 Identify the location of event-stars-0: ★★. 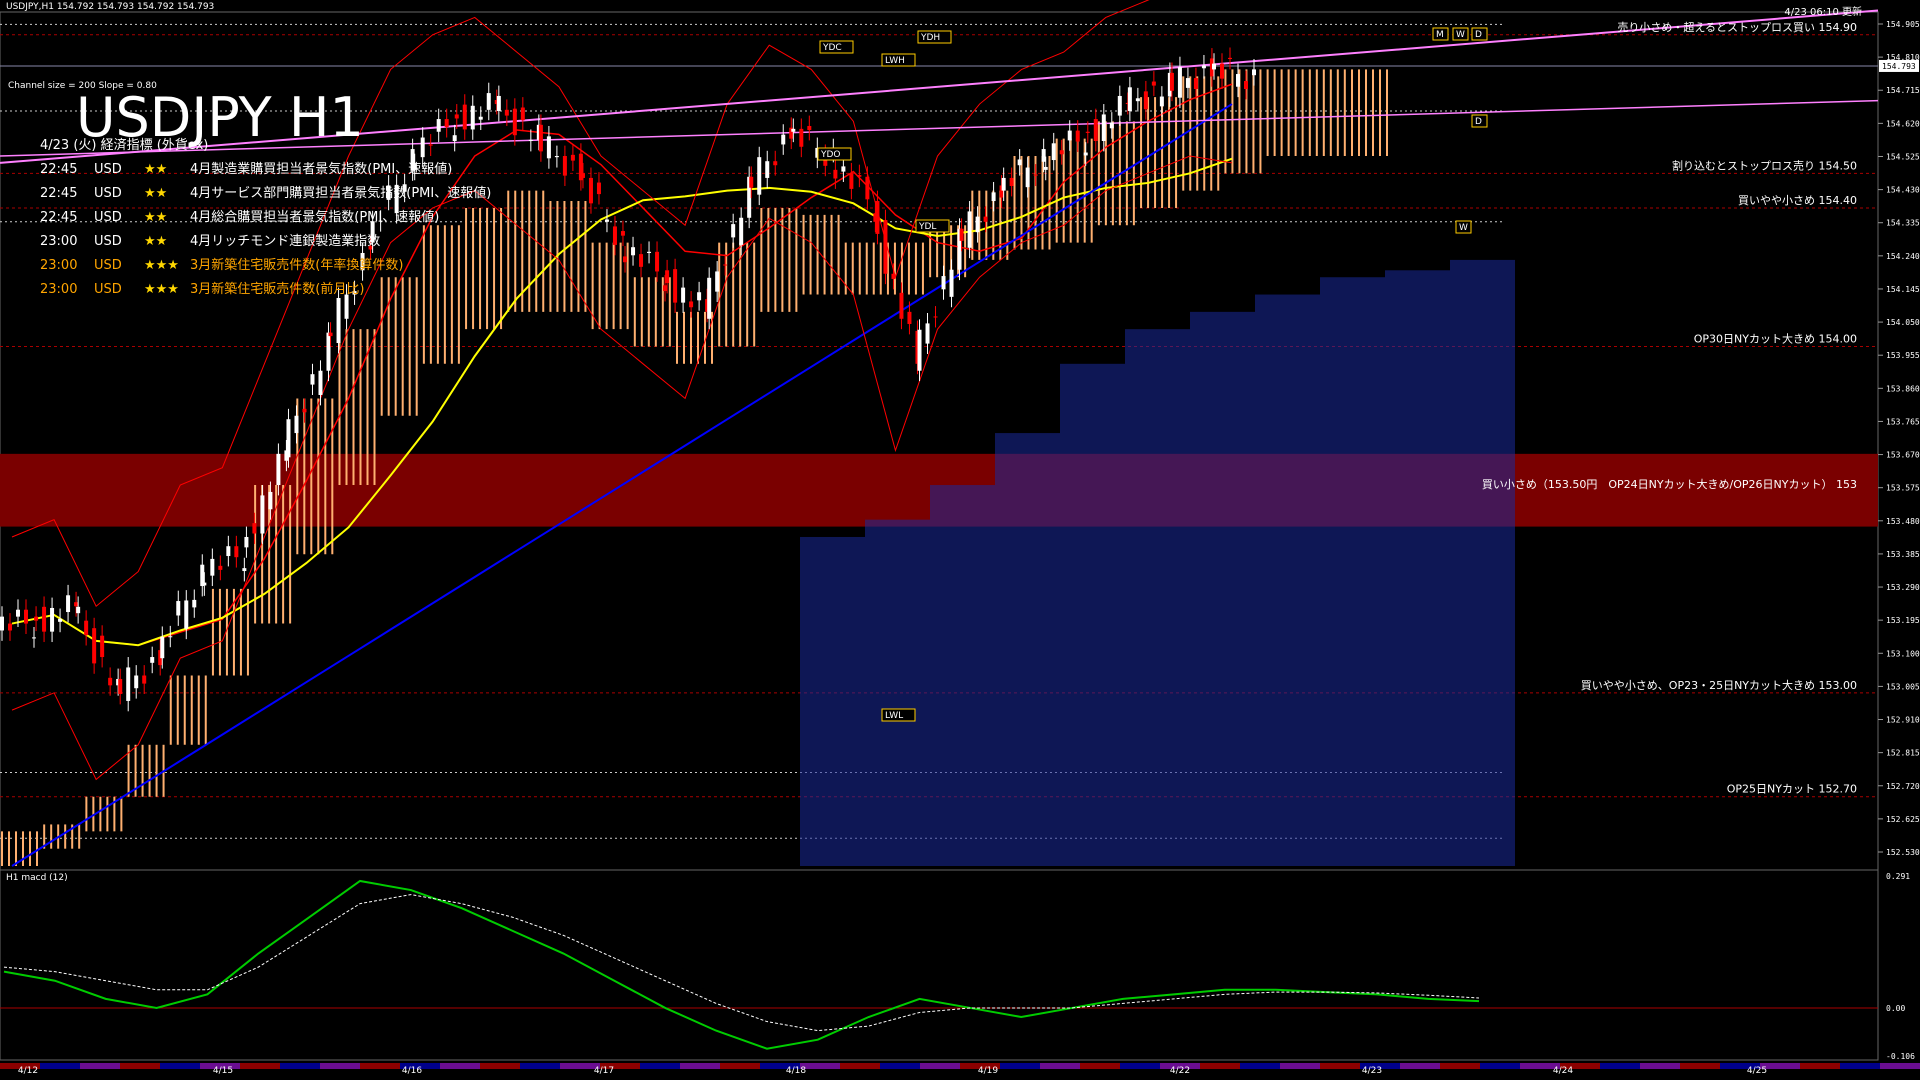
(155, 169).